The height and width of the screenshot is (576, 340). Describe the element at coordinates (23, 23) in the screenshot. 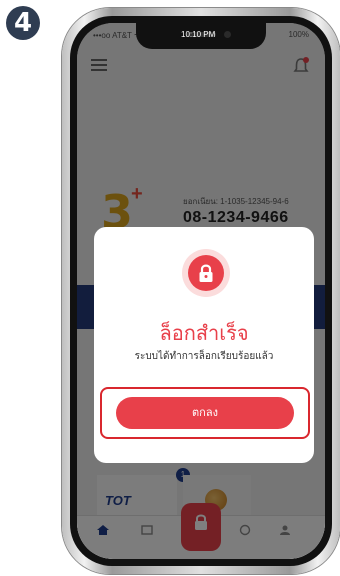

I see `step-number-badge: 4` at that location.